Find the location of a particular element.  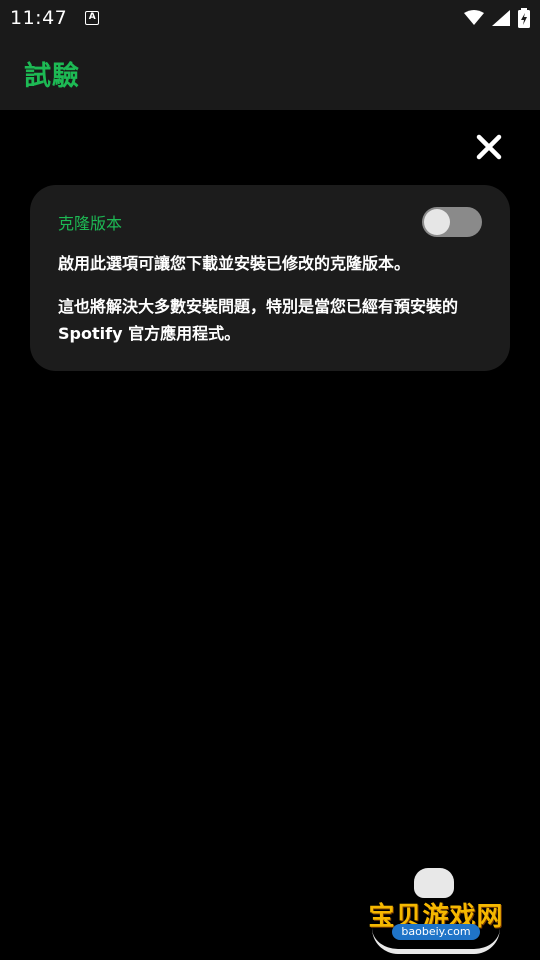

watermark-url: baobeiy.com is located at coordinates (436, 932).